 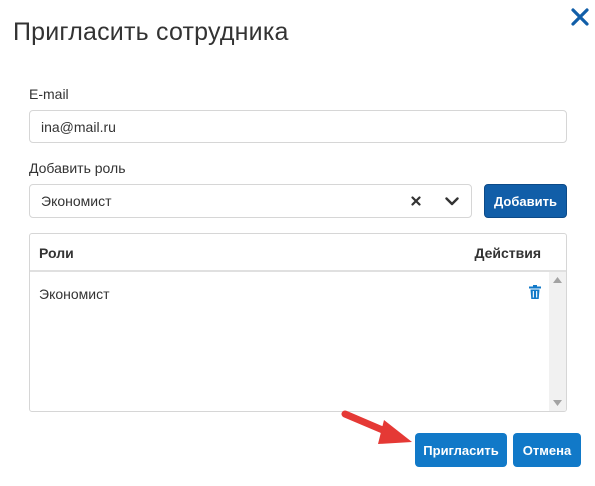 I want to click on column-header-roles: Роли, so click(x=56, y=253).